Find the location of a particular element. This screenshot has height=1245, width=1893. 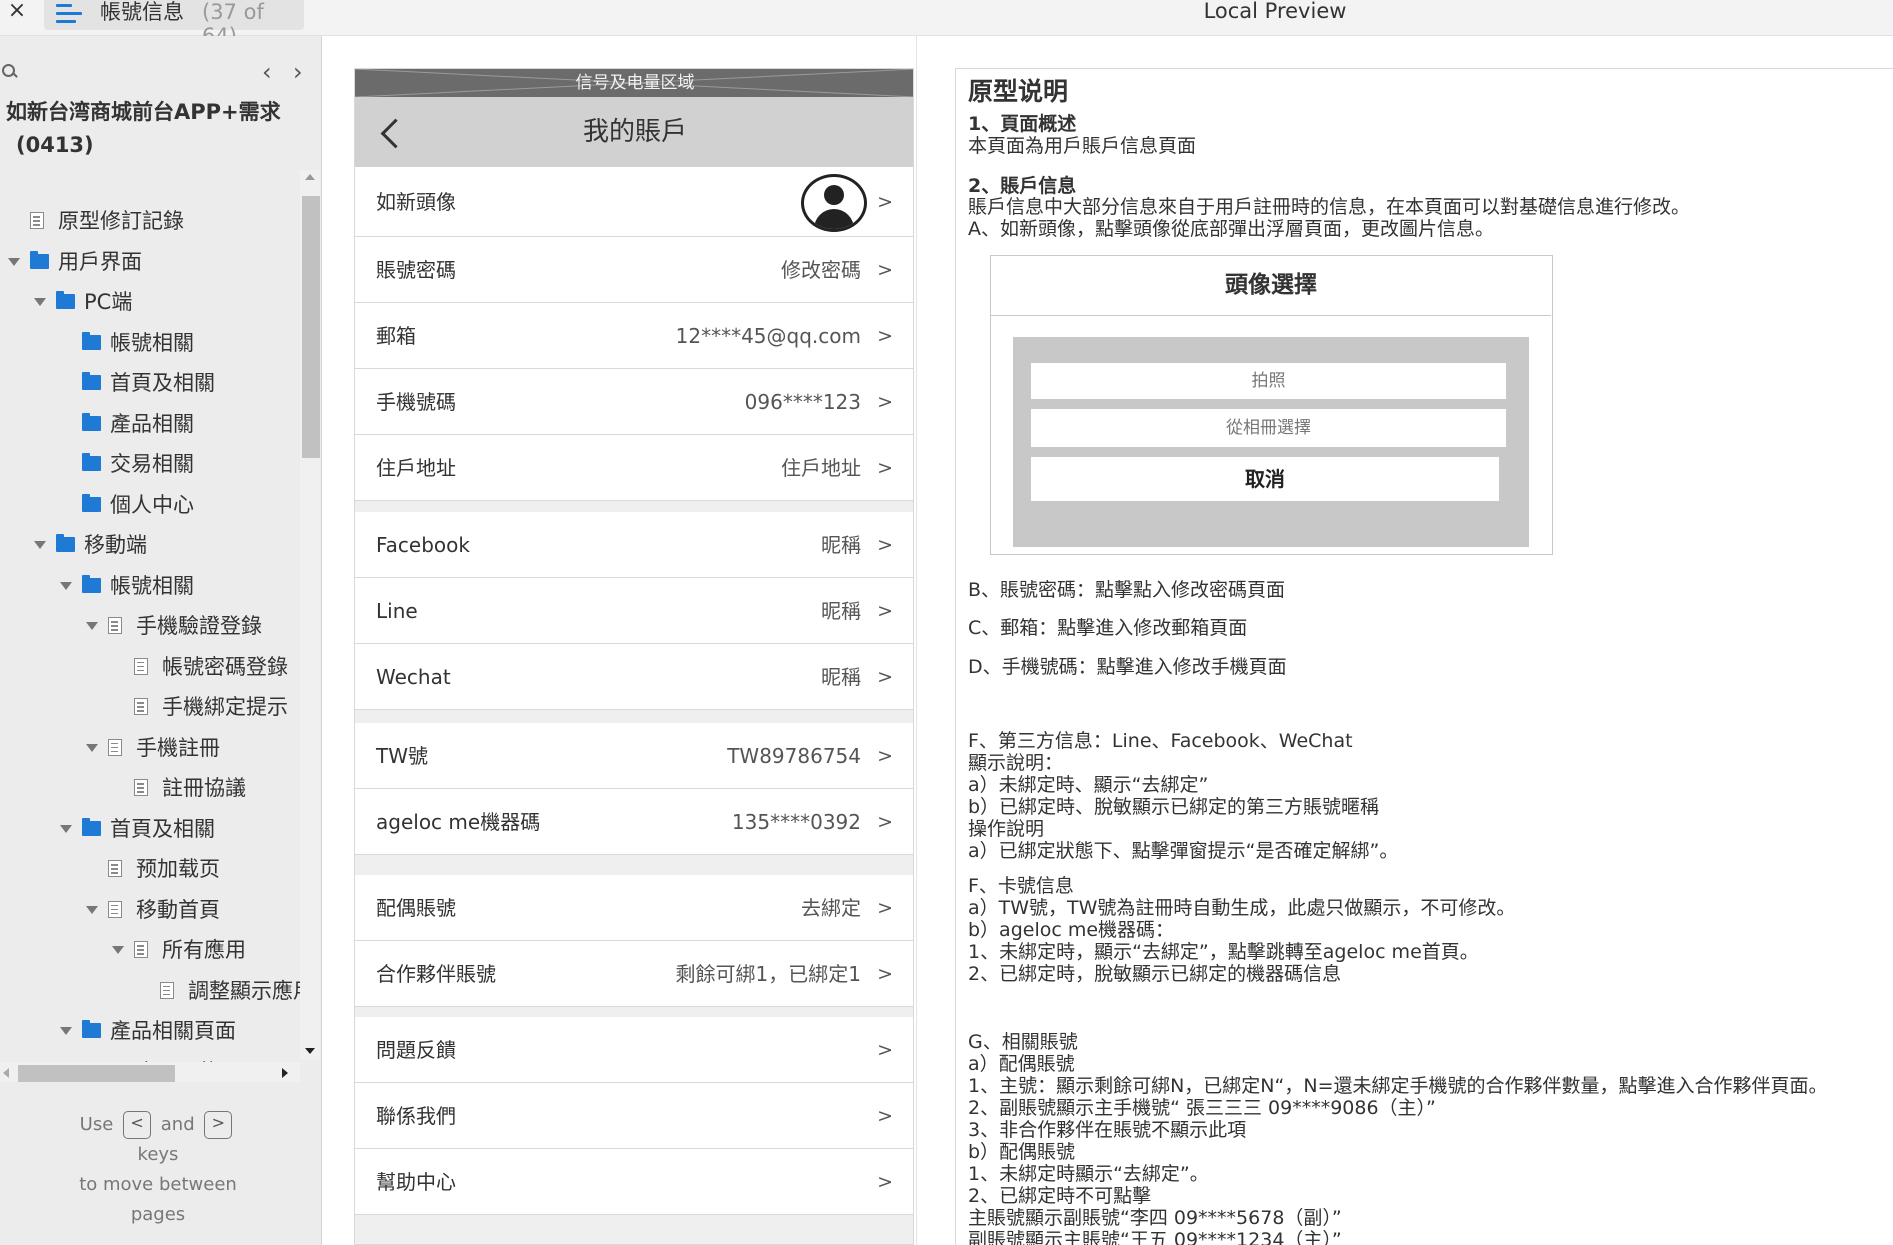

note-third-party-line: 顯示說明： is located at coordinates (1016, 763).